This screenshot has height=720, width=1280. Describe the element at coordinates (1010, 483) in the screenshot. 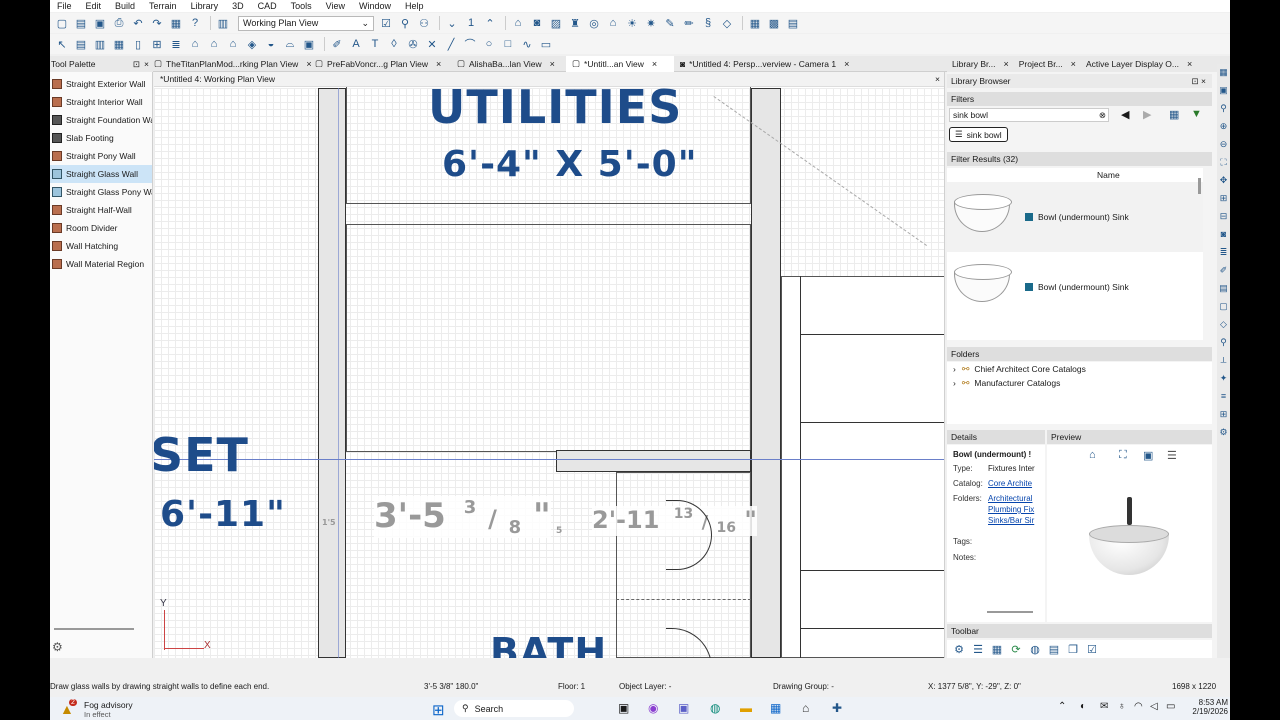

I see `catalog-link: Core Archite` at that location.